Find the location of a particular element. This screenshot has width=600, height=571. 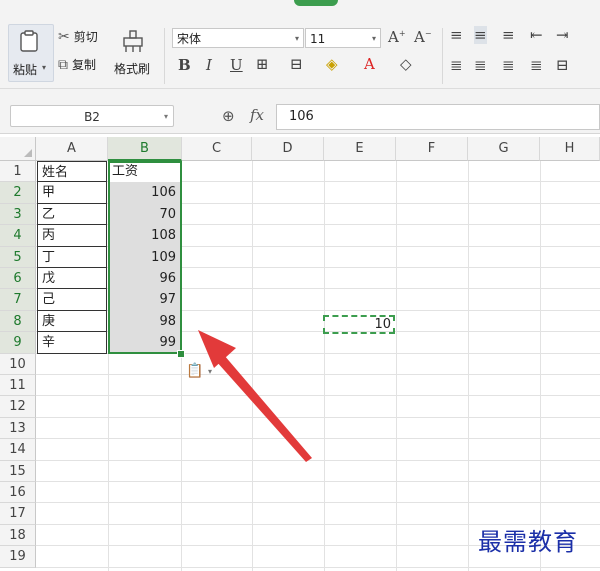

annotation-arrow is located at coordinates (255, 396).